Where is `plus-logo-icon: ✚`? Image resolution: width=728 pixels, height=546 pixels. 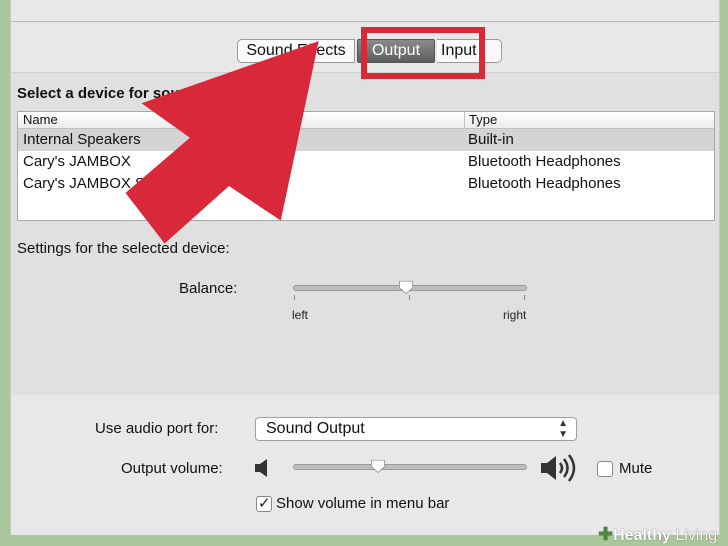 plus-logo-icon: ✚ is located at coordinates (606, 534).